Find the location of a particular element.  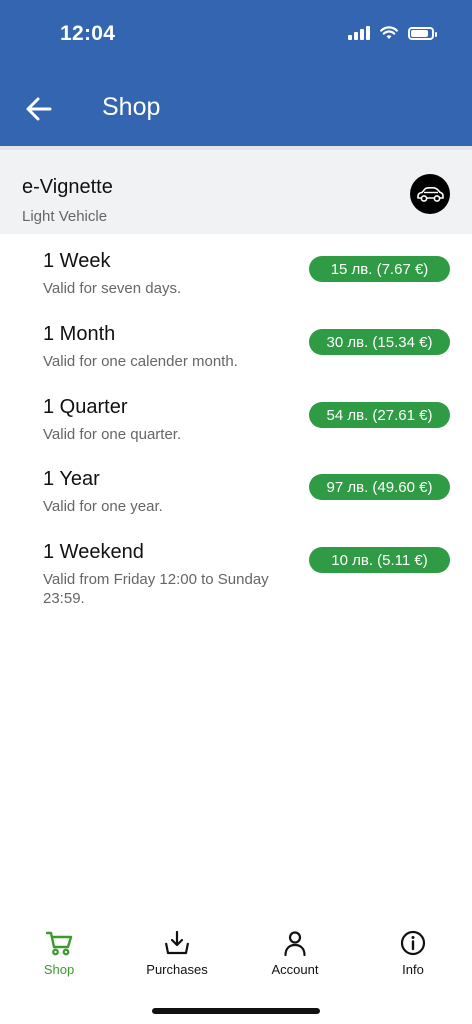

battery-icon is located at coordinates (422, 33).